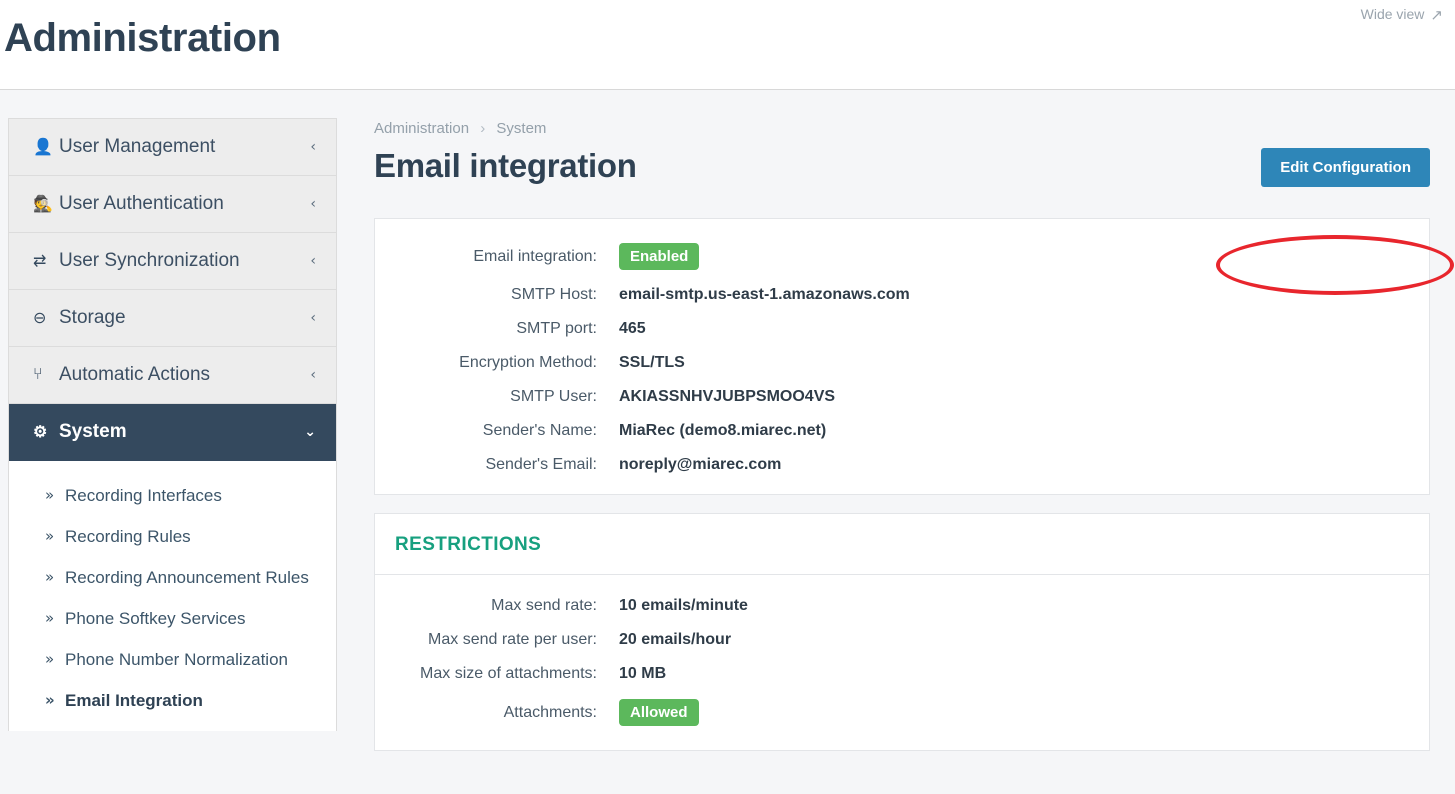 This screenshot has height=794, width=1455. Describe the element at coordinates (155, 618) in the screenshot. I see `sidebar-subitem-label: Phone Softkey Services` at that location.